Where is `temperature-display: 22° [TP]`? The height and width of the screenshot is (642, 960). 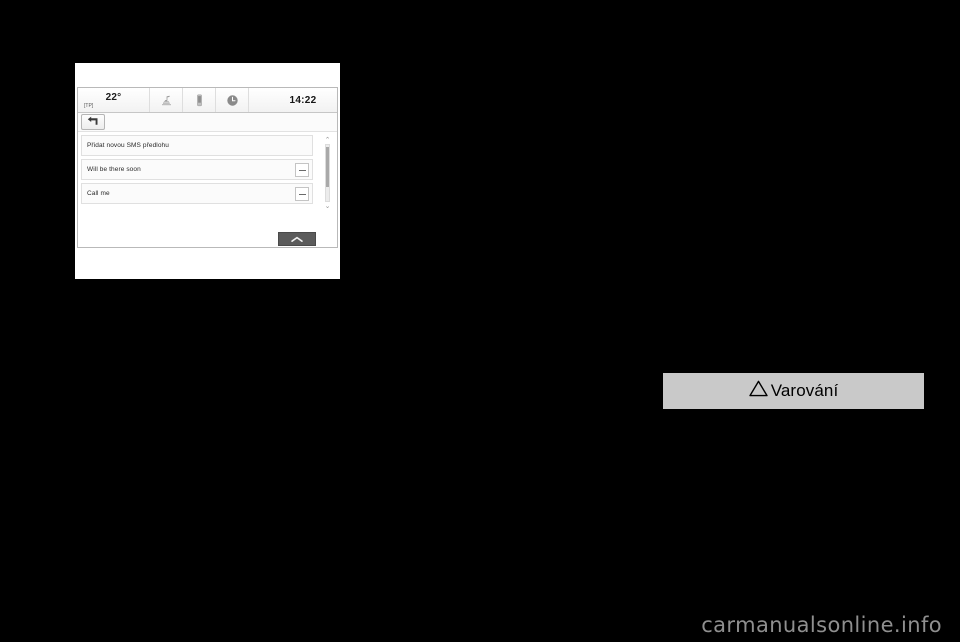 temperature-display: 22° [TP] is located at coordinates (114, 100).